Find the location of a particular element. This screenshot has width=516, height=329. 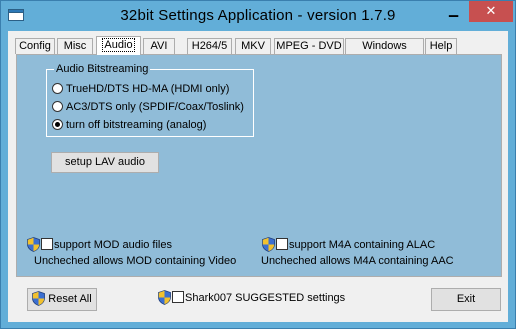

tab-label: Help is located at coordinates (441, 46).